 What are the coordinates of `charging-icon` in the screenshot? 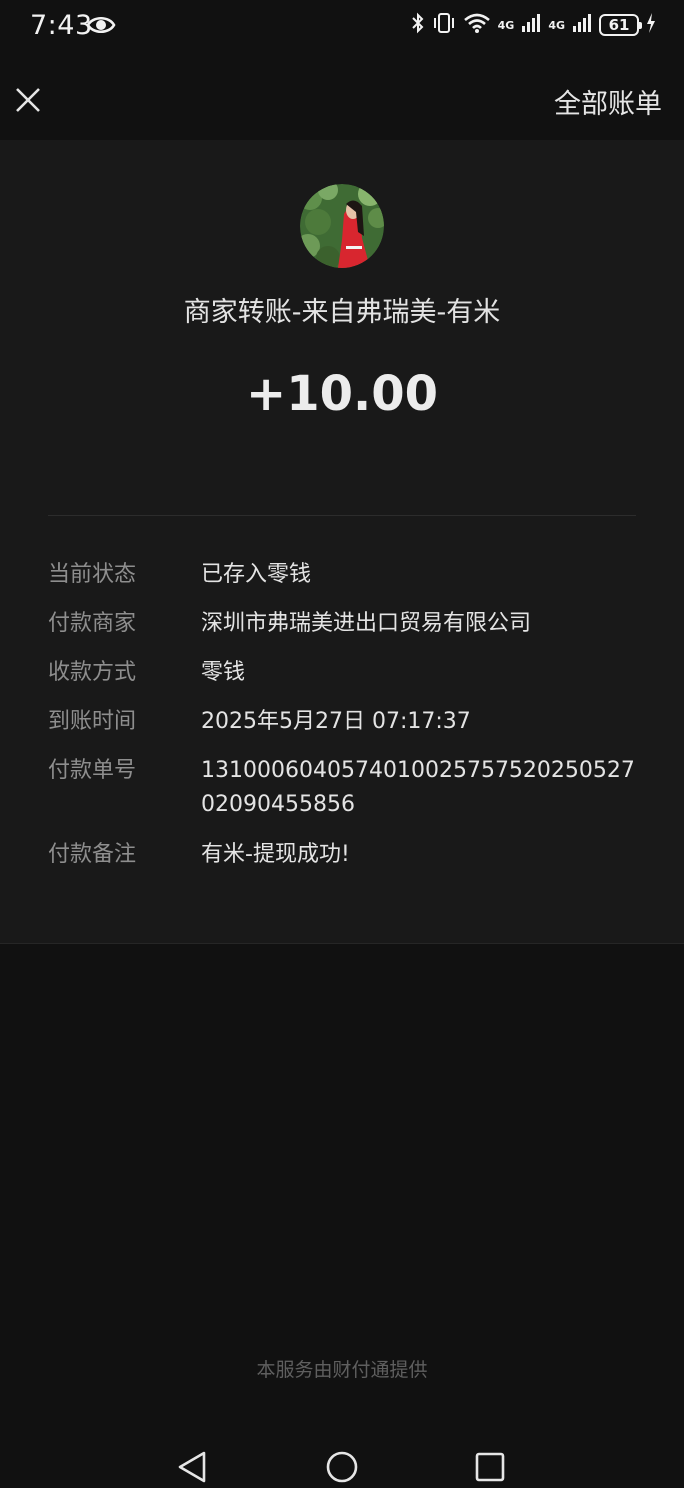 It's located at (651, 25).